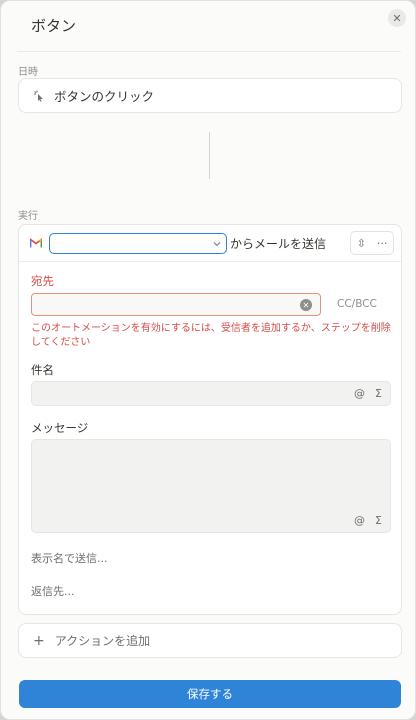  Describe the element at coordinates (36, 243) in the screenshot. I see `gmail-icon` at that location.